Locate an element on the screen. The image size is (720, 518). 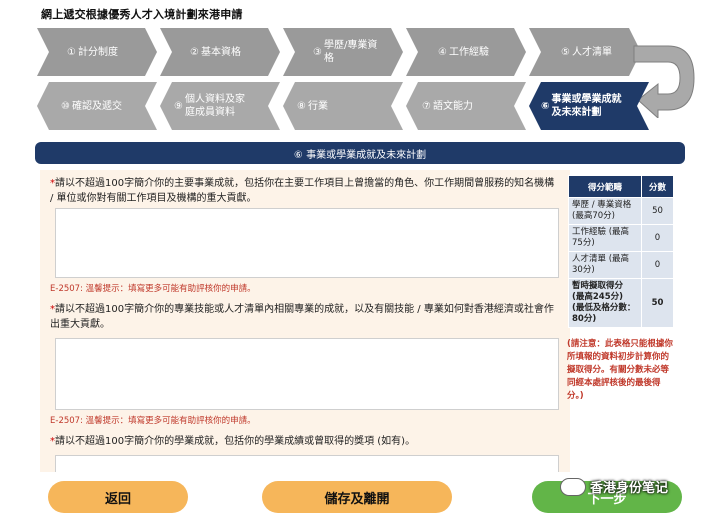
step-label: 基本資格 is located at coordinates (220, 52).